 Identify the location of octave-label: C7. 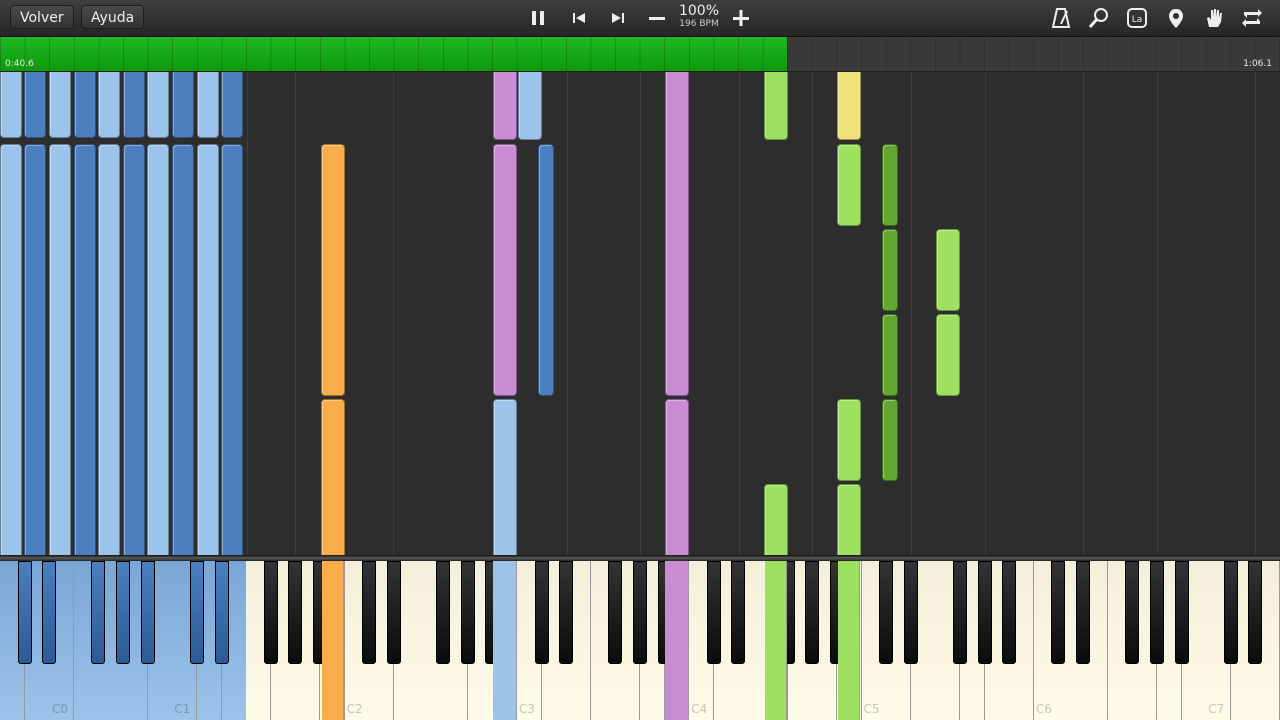
(1216, 709).